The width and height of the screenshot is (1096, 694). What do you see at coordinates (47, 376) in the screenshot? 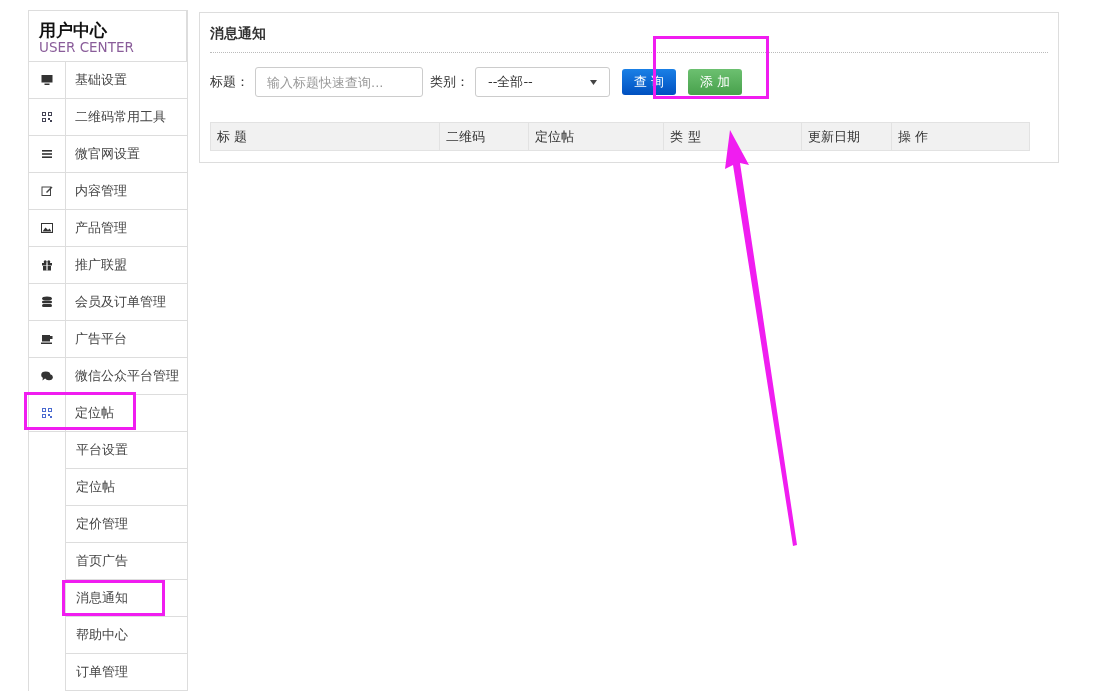
I see `chat-icon` at bounding box center [47, 376].